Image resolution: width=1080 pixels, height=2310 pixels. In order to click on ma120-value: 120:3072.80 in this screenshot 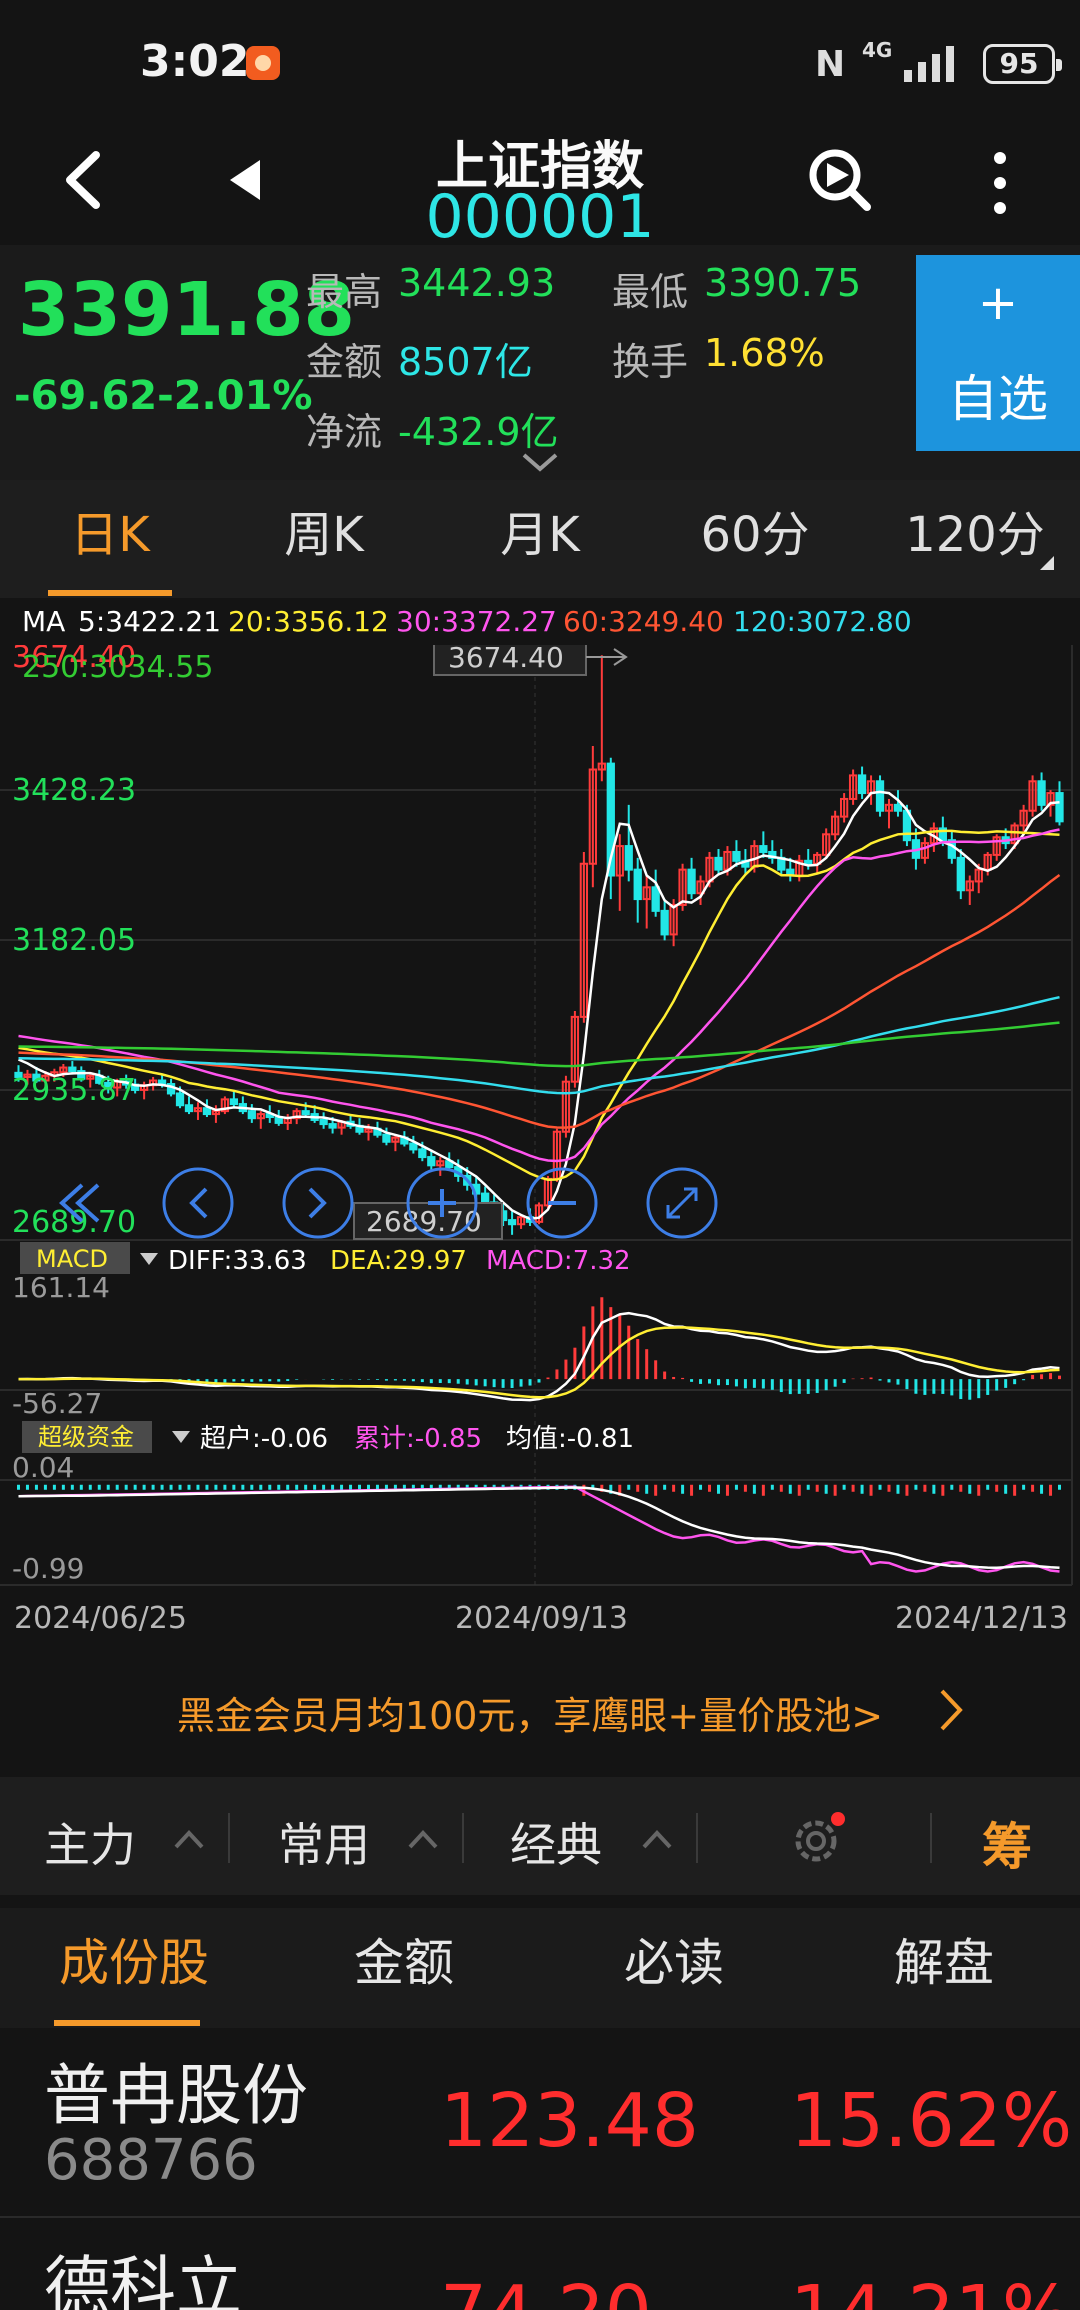, I will do `click(822, 621)`.